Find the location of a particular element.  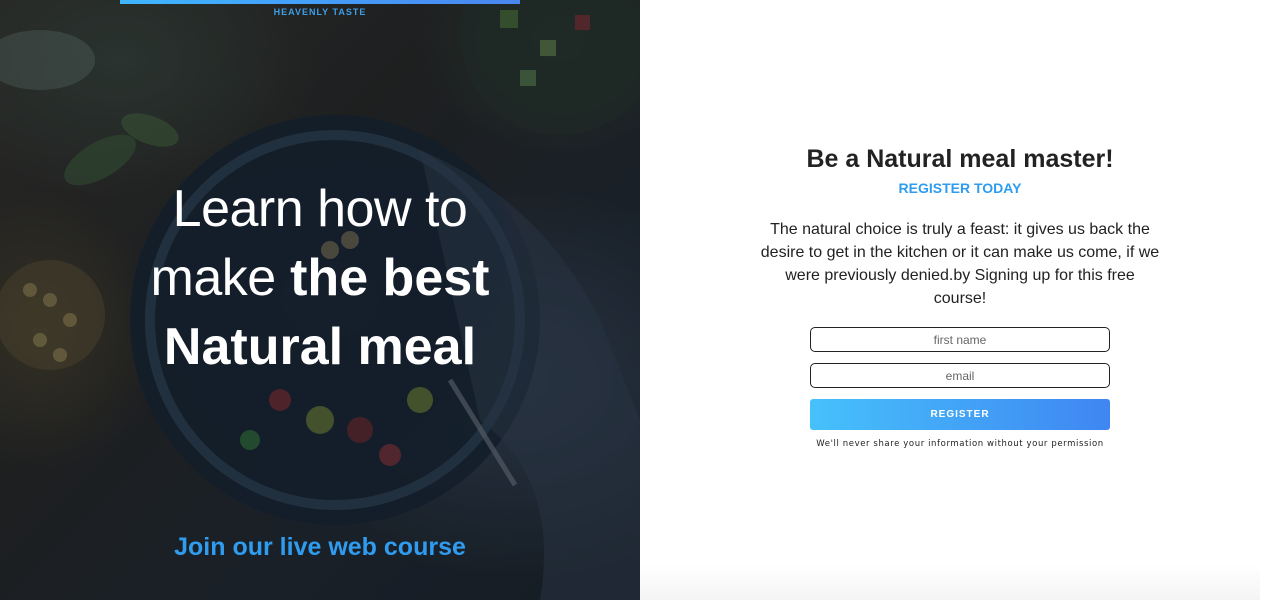

first-name-input is located at coordinates (960, 339).